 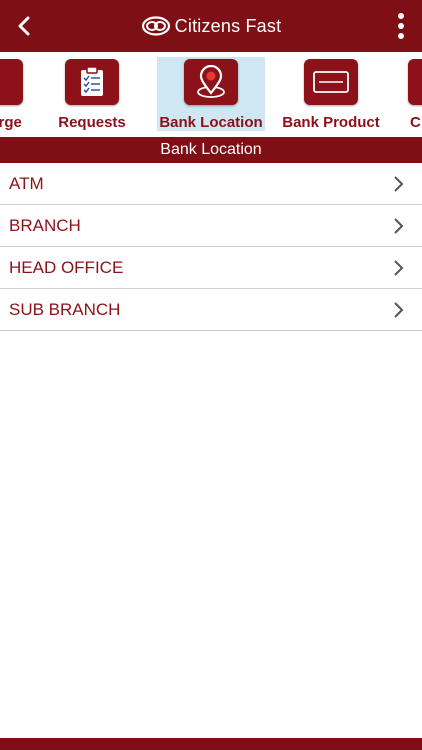 What do you see at coordinates (331, 82) in the screenshot?
I see `card-icon` at bounding box center [331, 82].